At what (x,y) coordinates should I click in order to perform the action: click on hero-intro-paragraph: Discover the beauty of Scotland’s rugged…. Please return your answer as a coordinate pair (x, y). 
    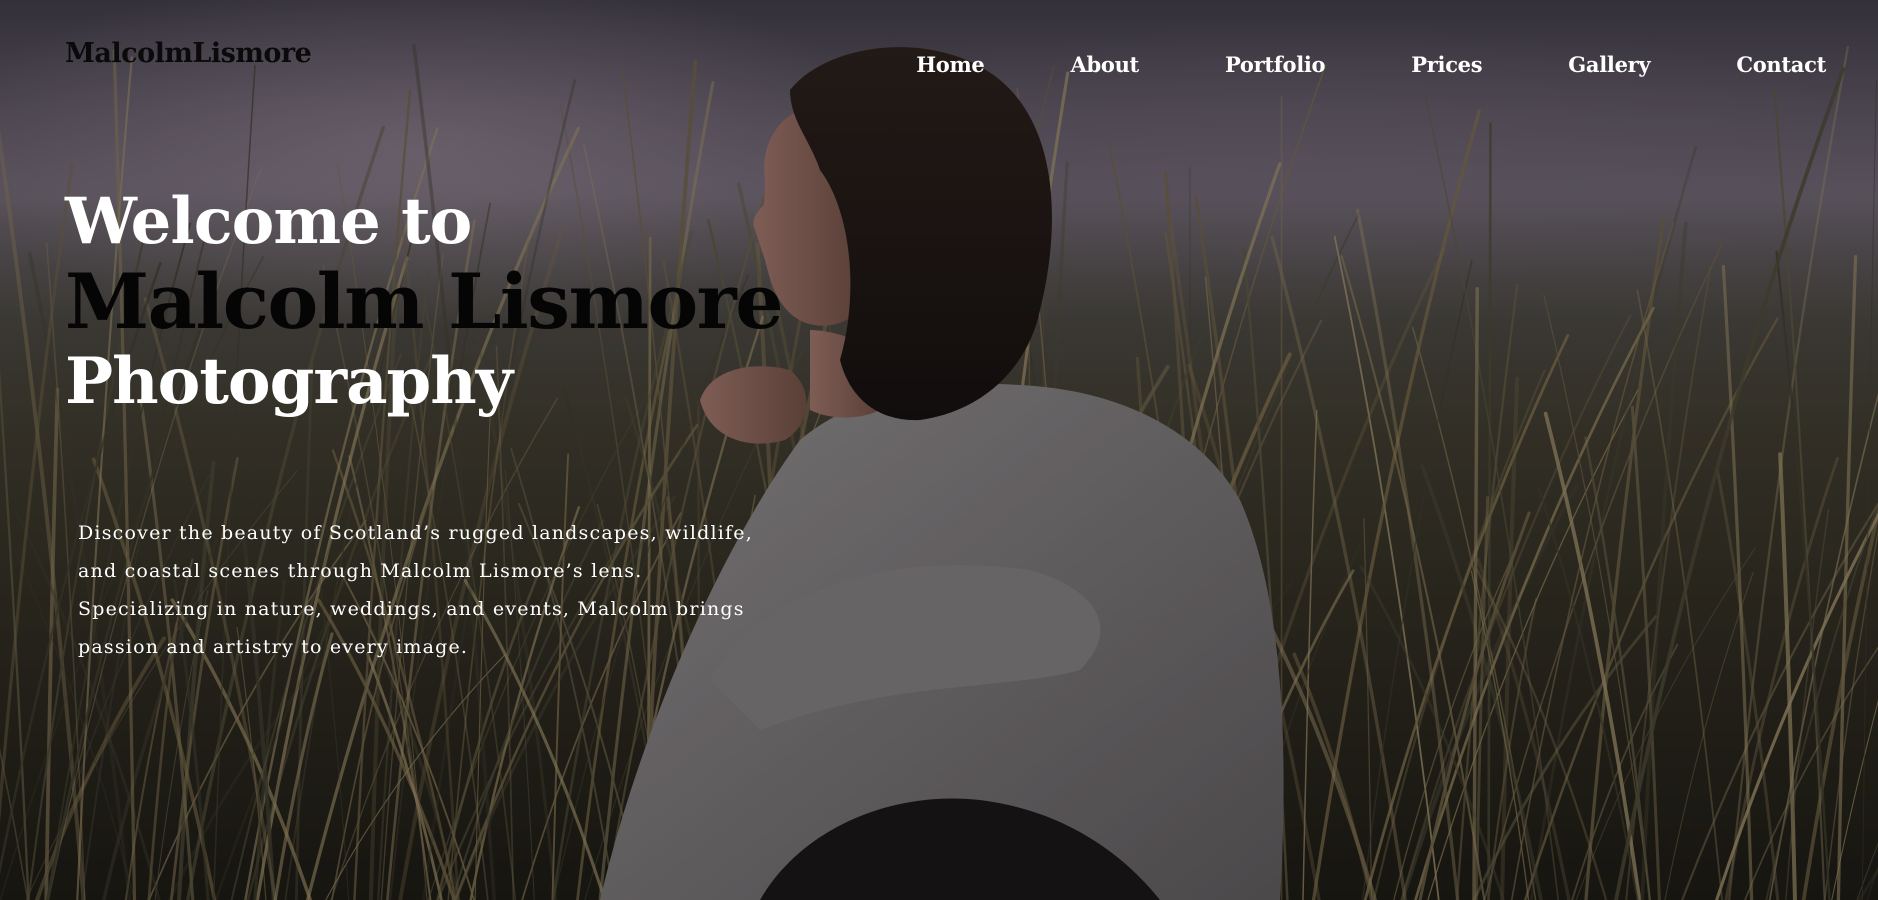
    Looking at the image, I should click on (415, 590).